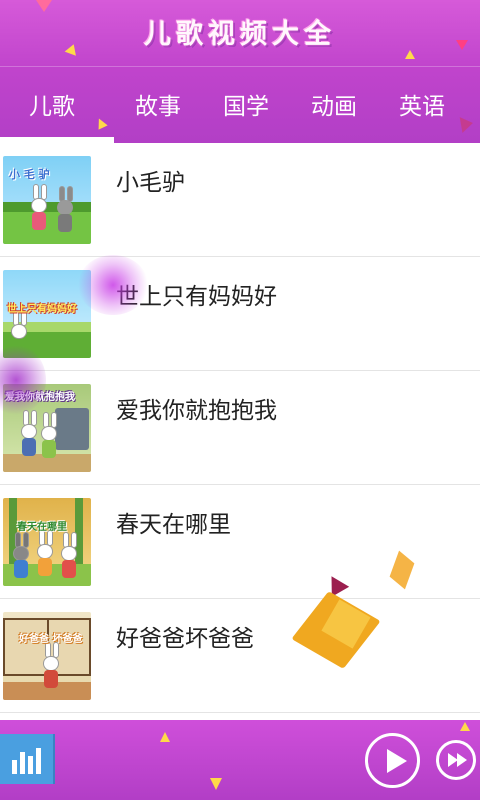 Image resolution: width=480 pixels, height=800 pixels. I want to click on song-thumbnail: 好爸爸 坏爸爸, so click(47, 656).